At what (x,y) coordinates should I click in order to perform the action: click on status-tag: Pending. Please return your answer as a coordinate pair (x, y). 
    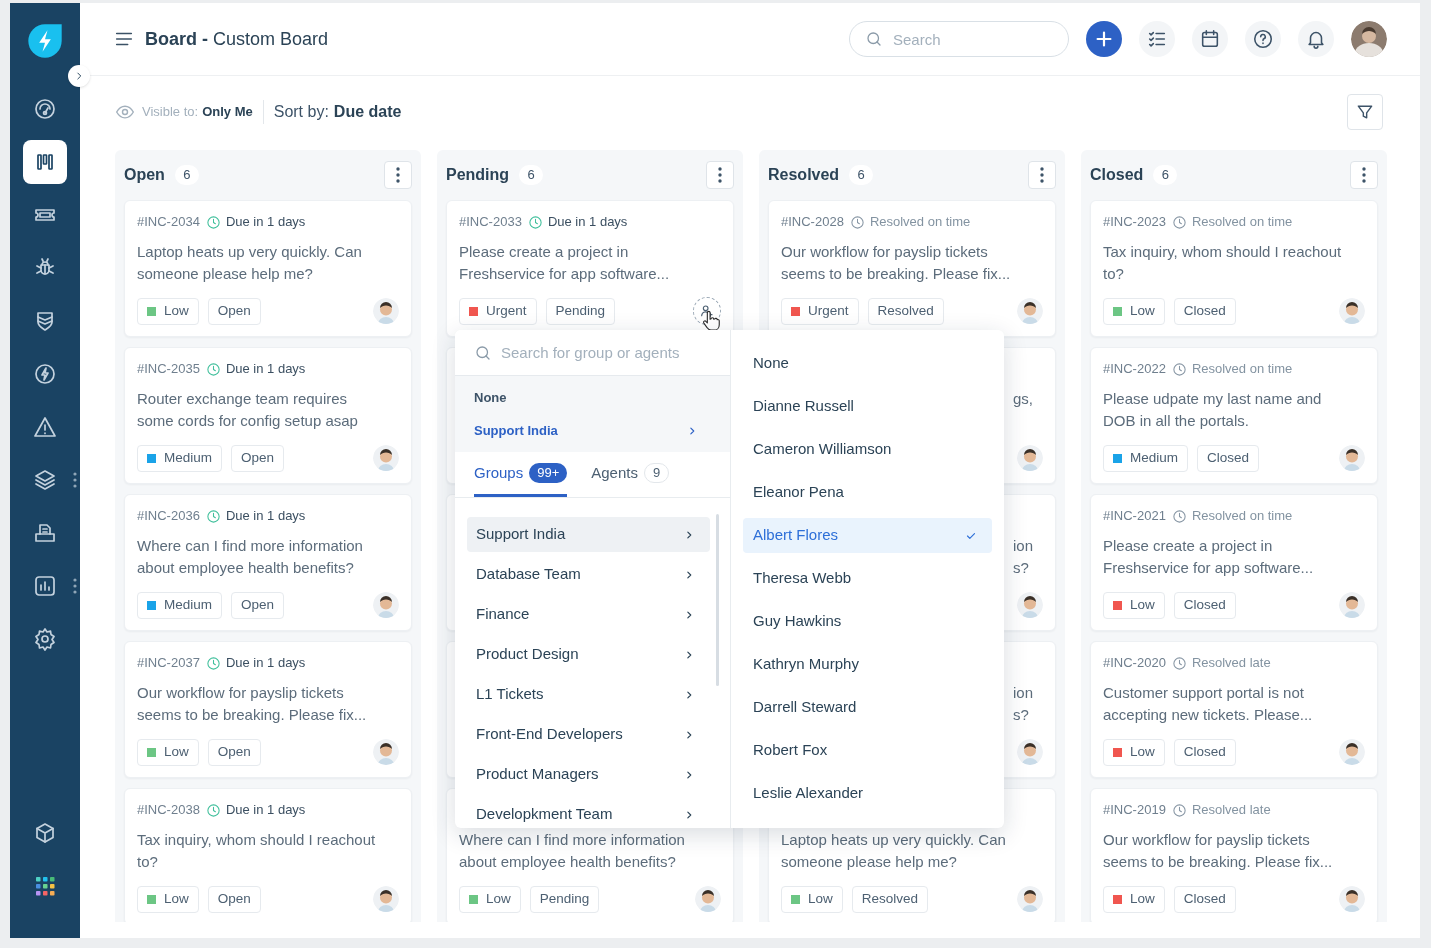
    Looking at the image, I should click on (580, 311).